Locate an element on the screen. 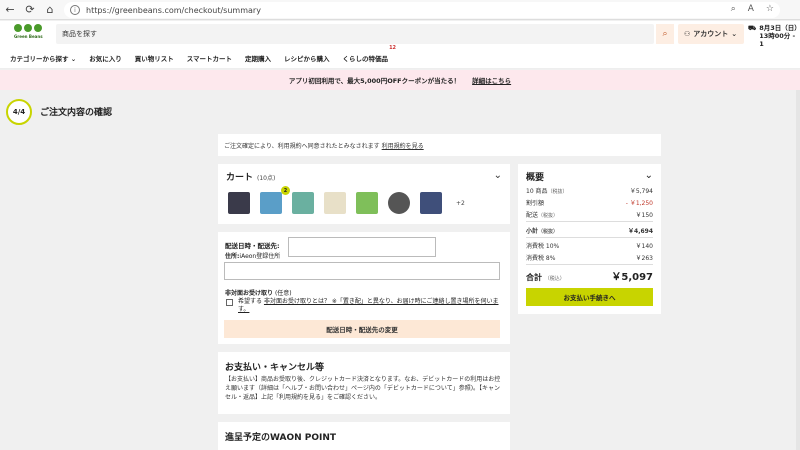  promo-text: アプリ初回利用で、最大5,000円OFFクーポンが当たる！ is located at coordinates (374, 81).